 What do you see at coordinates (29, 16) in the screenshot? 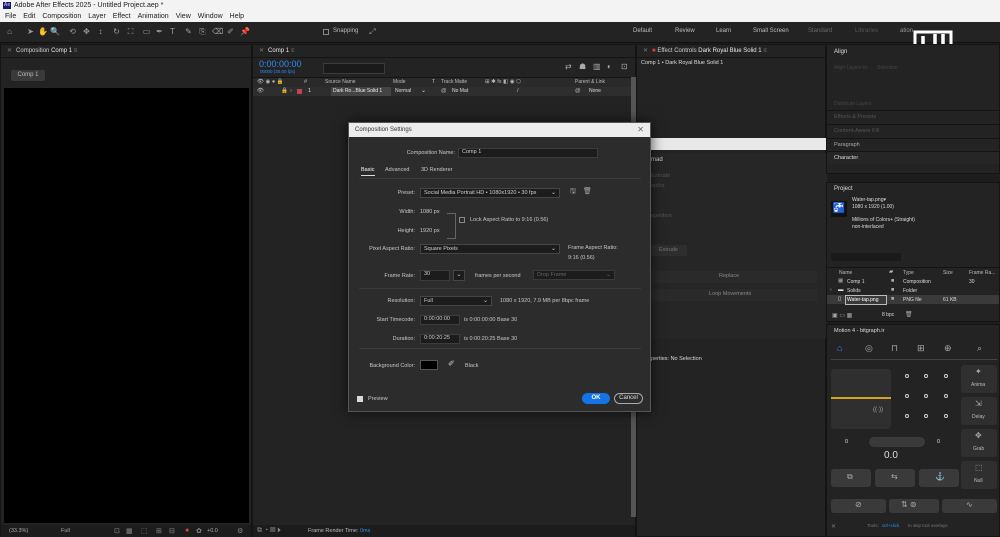
I see `menu-edit: Edit` at bounding box center [29, 16].